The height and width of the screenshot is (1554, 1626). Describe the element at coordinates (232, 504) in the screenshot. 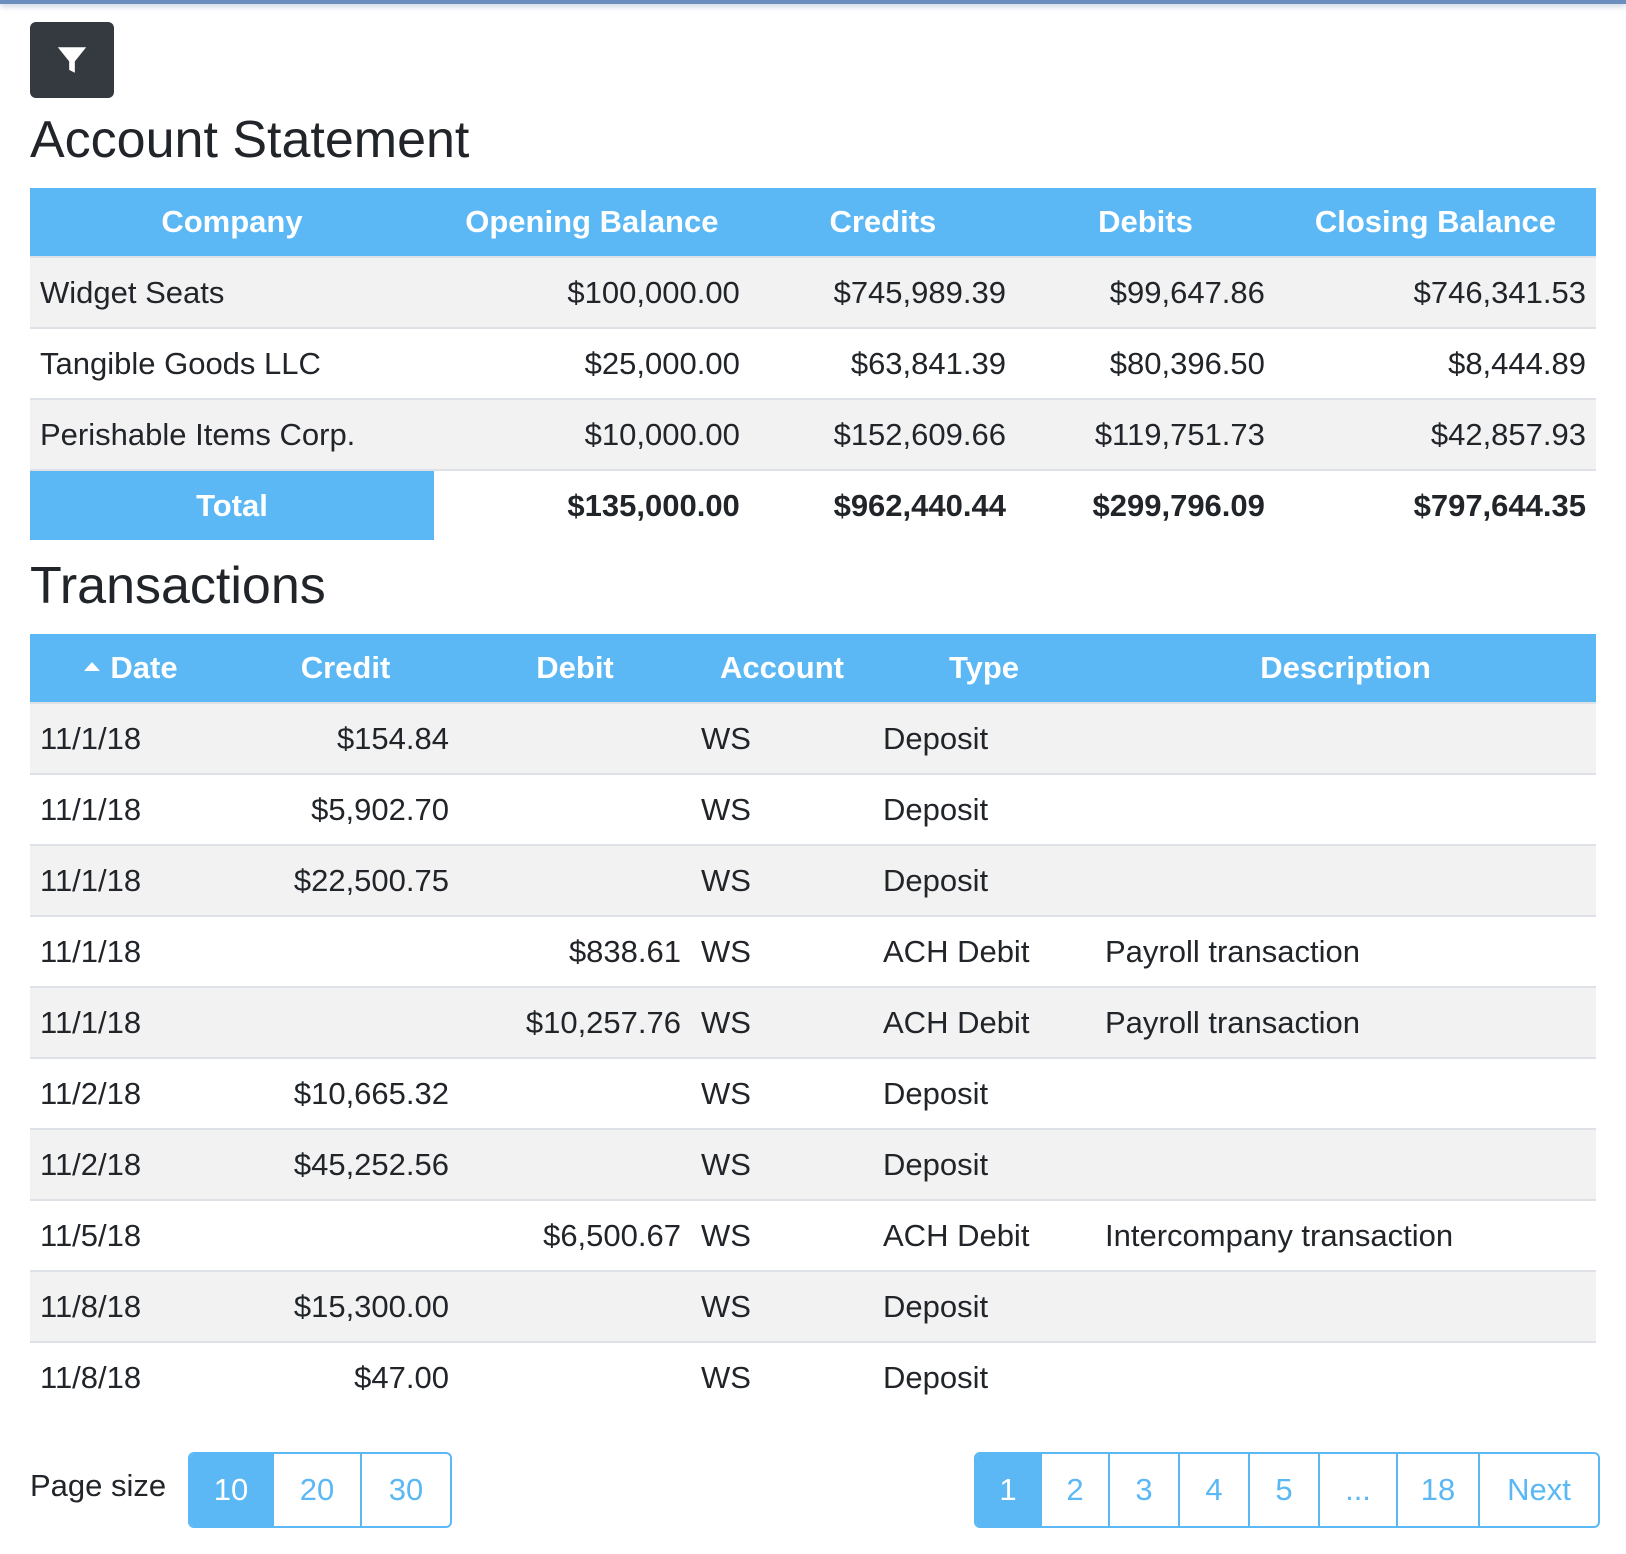

I see `total-label: Total` at that location.